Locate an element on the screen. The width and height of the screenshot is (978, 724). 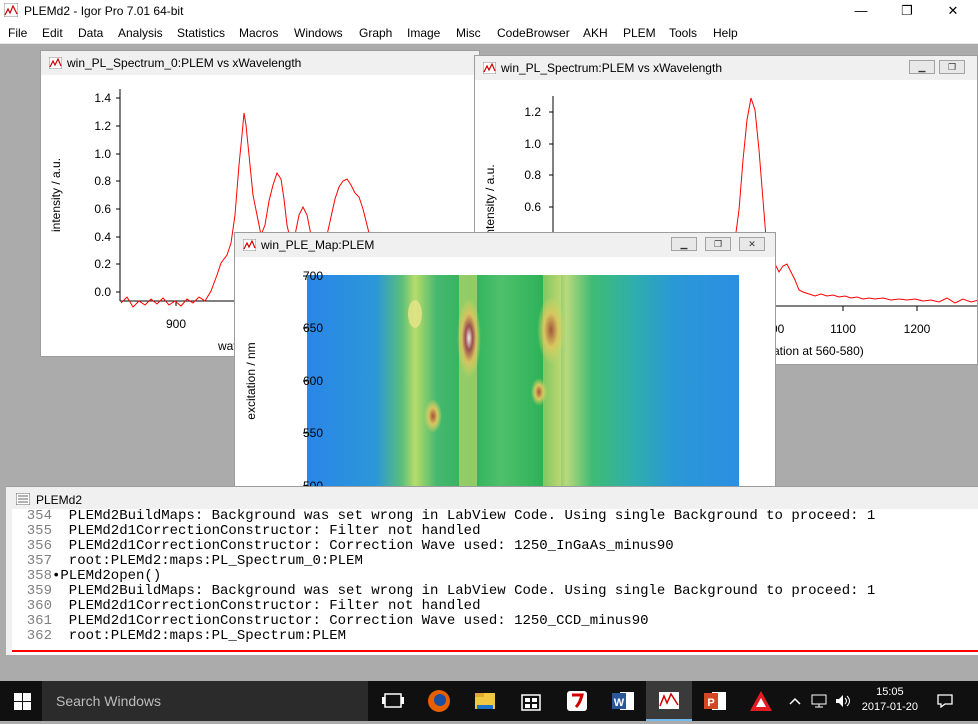
spectrum0-titlebar: win_PL_Spectrum_0:PLEM vs xWavelength is located at coordinates (260, 63).